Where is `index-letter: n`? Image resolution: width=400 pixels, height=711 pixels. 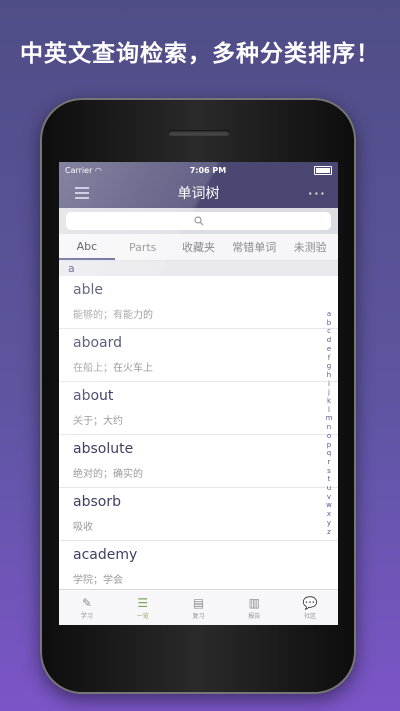 index-letter: n is located at coordinates (329, 427).